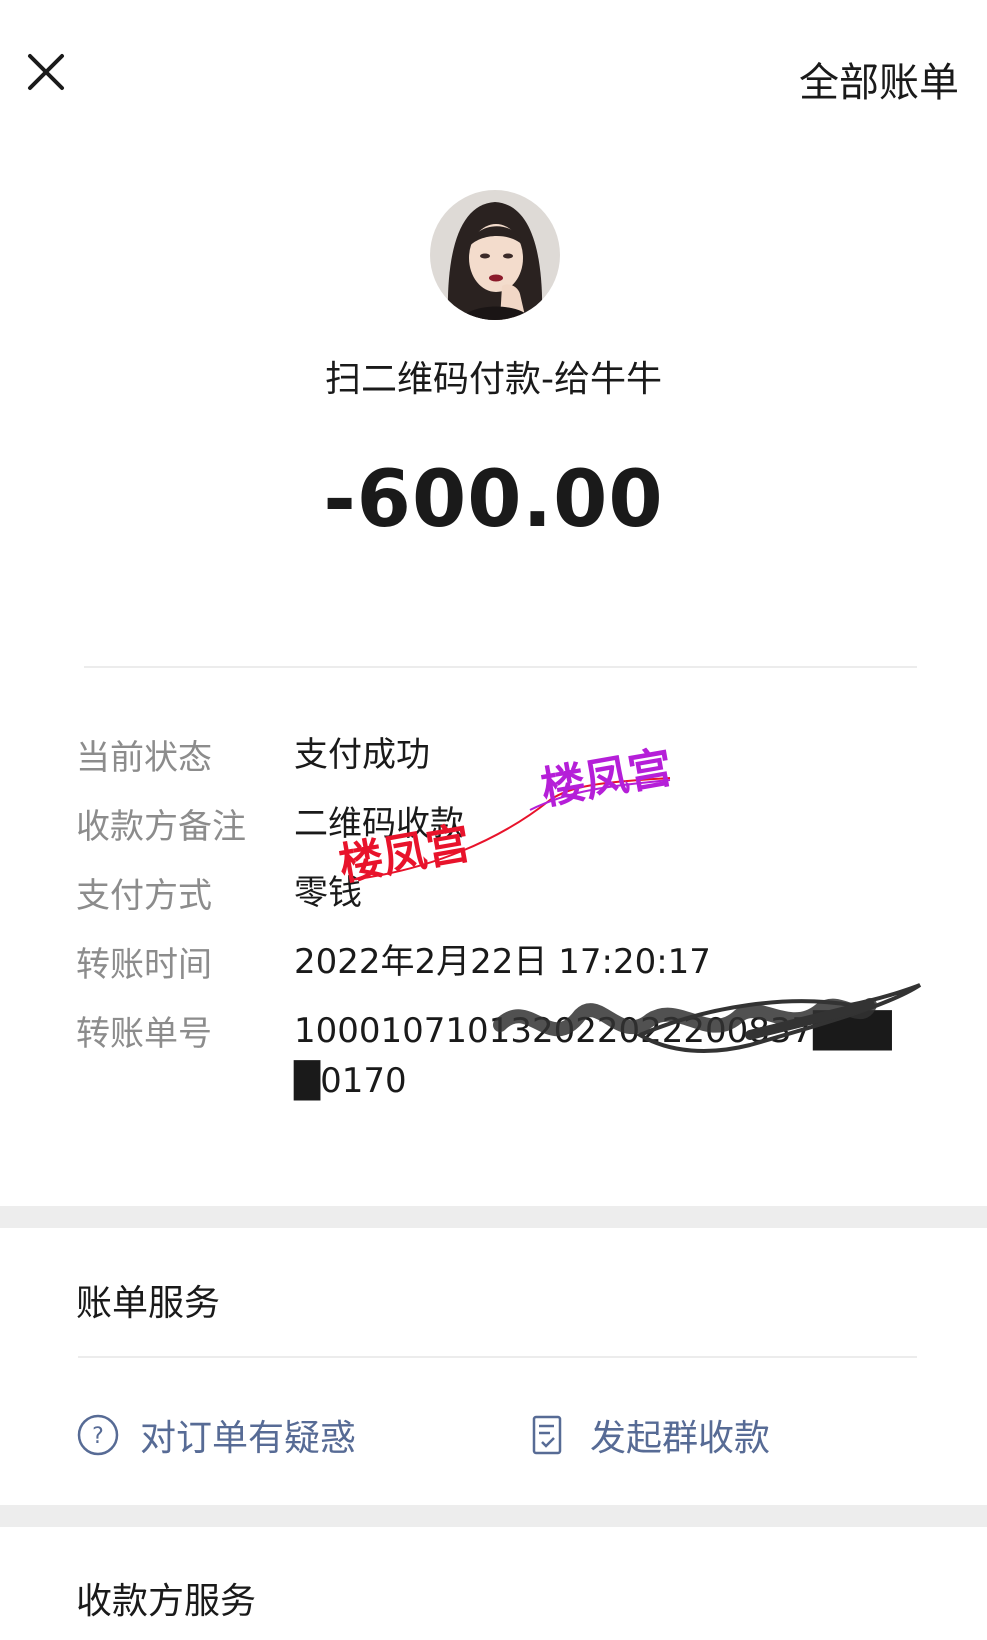  Describe the element at coordinates (879, 79) in the screenshot. I see `all-bills-link: 全部账单` at that location.